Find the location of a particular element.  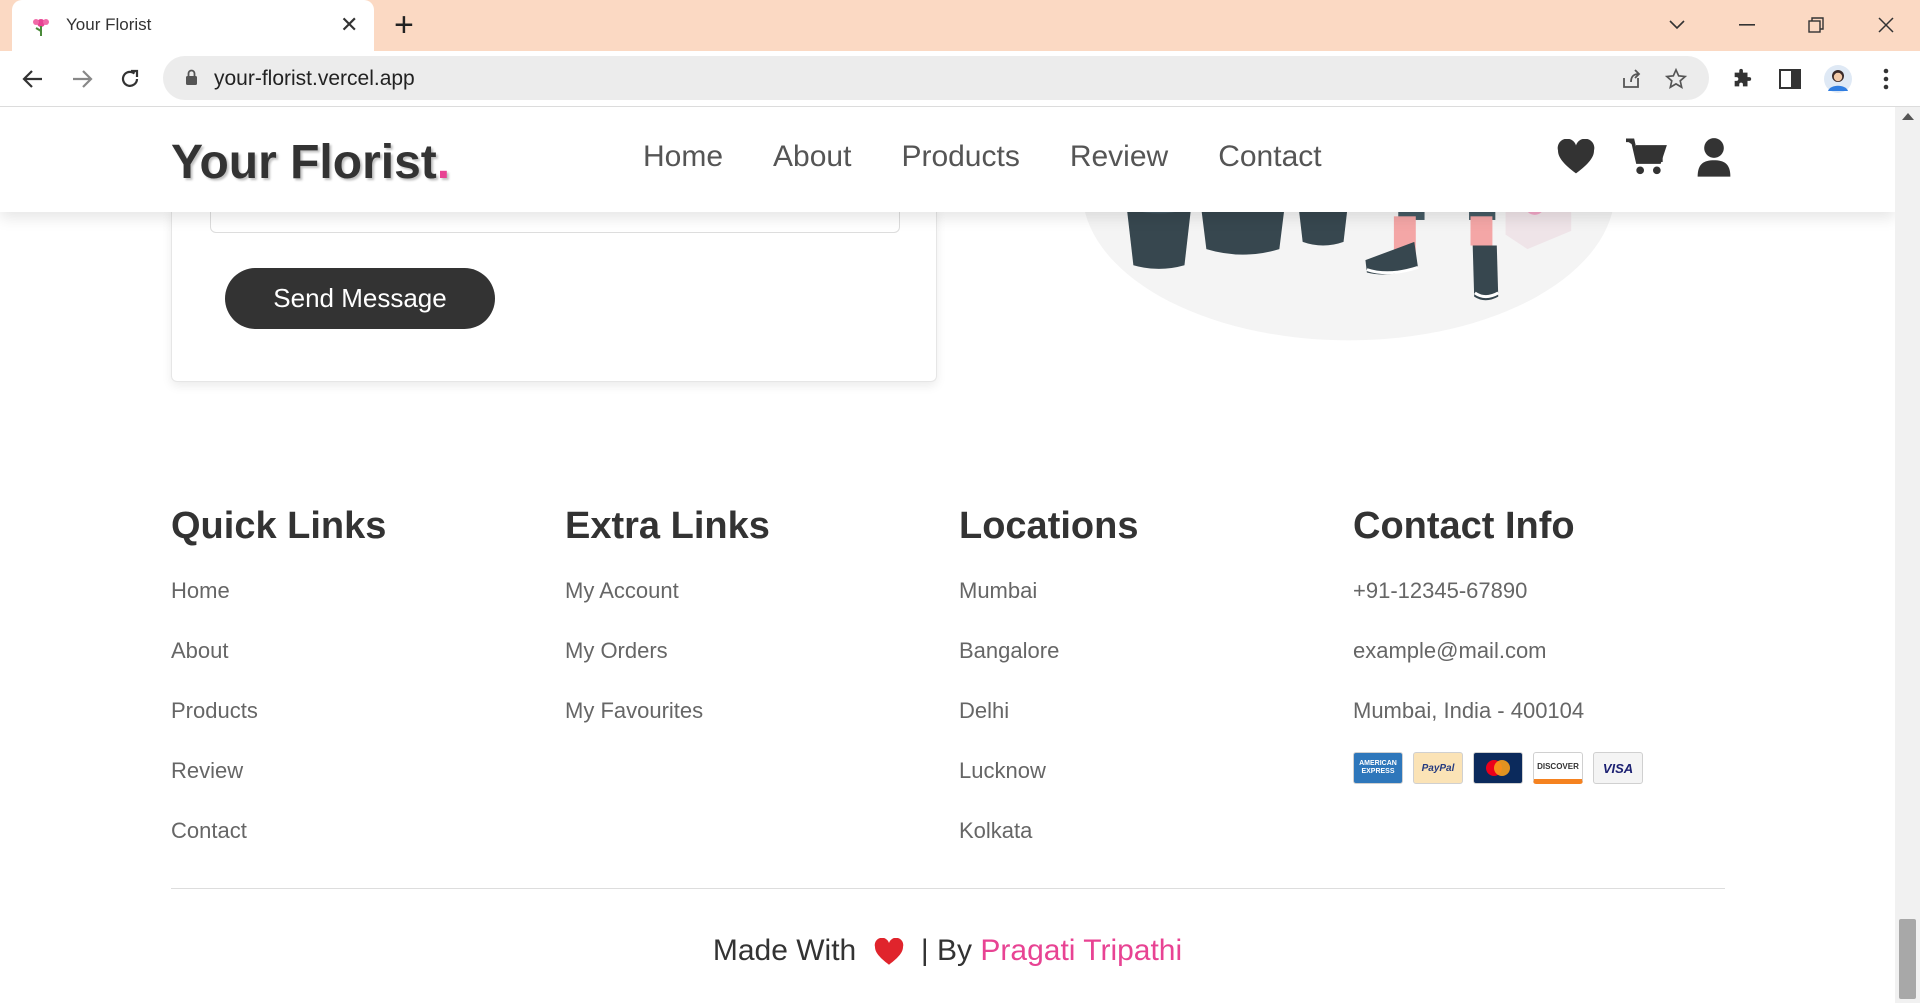

minimize-button is located at coordinates (1747, 25).